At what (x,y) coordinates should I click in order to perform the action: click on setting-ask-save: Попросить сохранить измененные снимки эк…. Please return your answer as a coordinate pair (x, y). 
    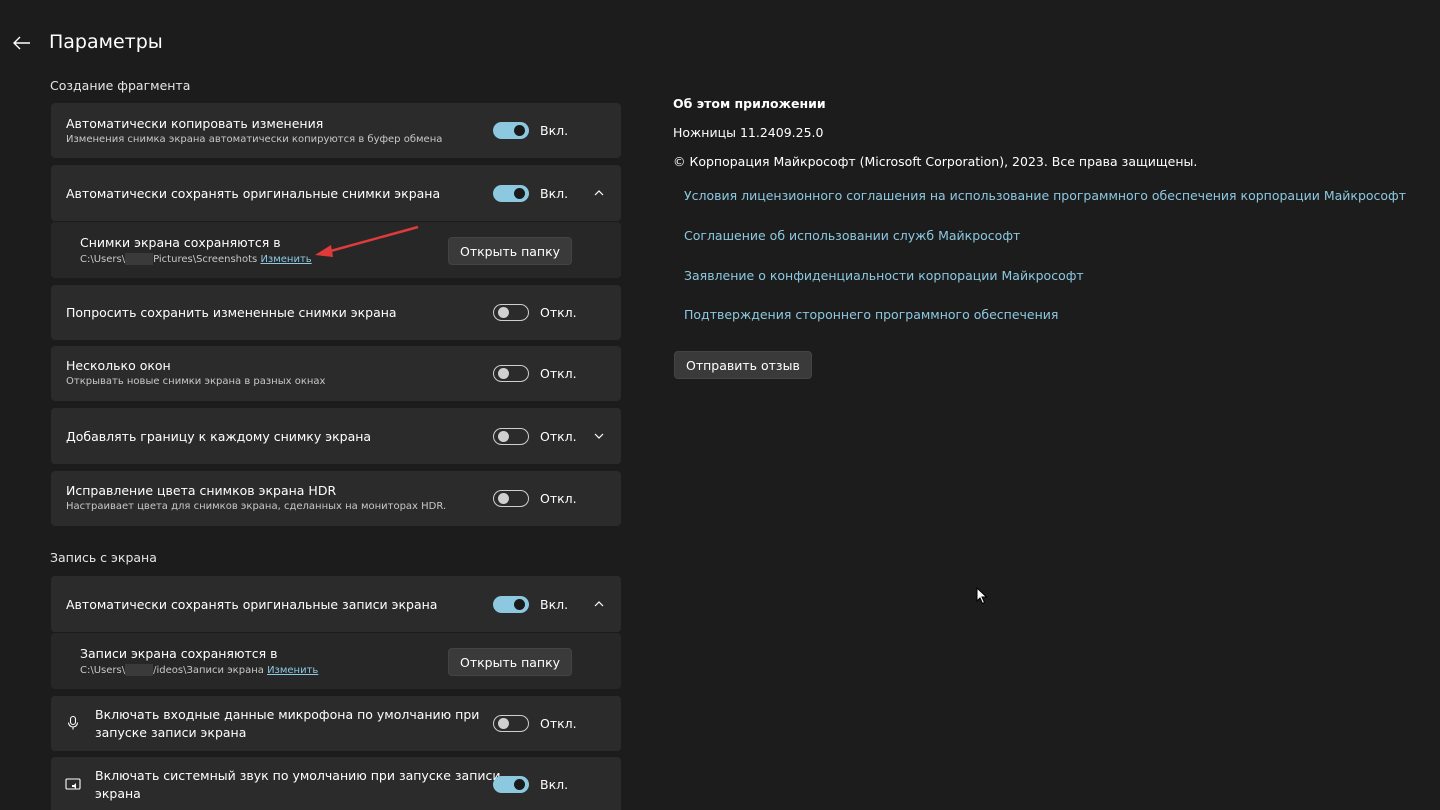
    Looking at the image, I should click on (336, 312).